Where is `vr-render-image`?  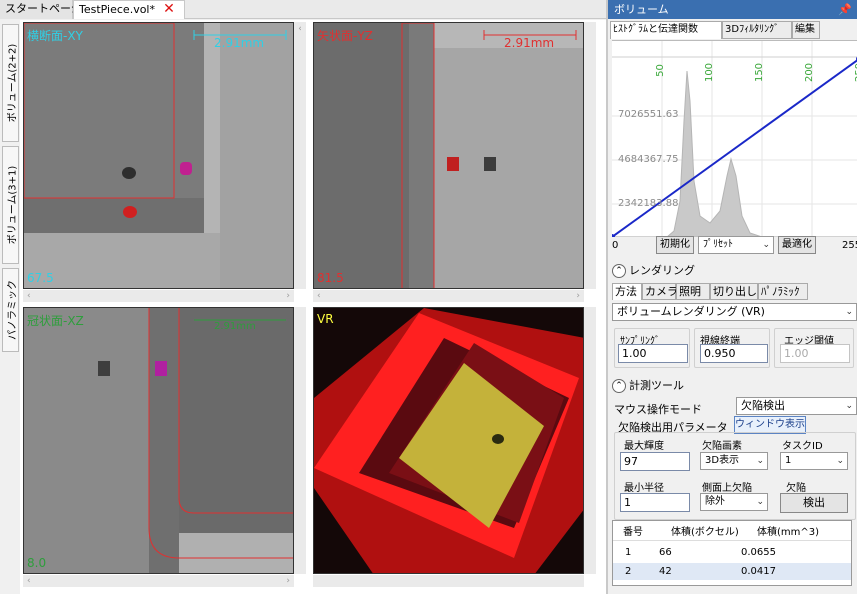 vr-render-image is located at coordinates (448, 440).